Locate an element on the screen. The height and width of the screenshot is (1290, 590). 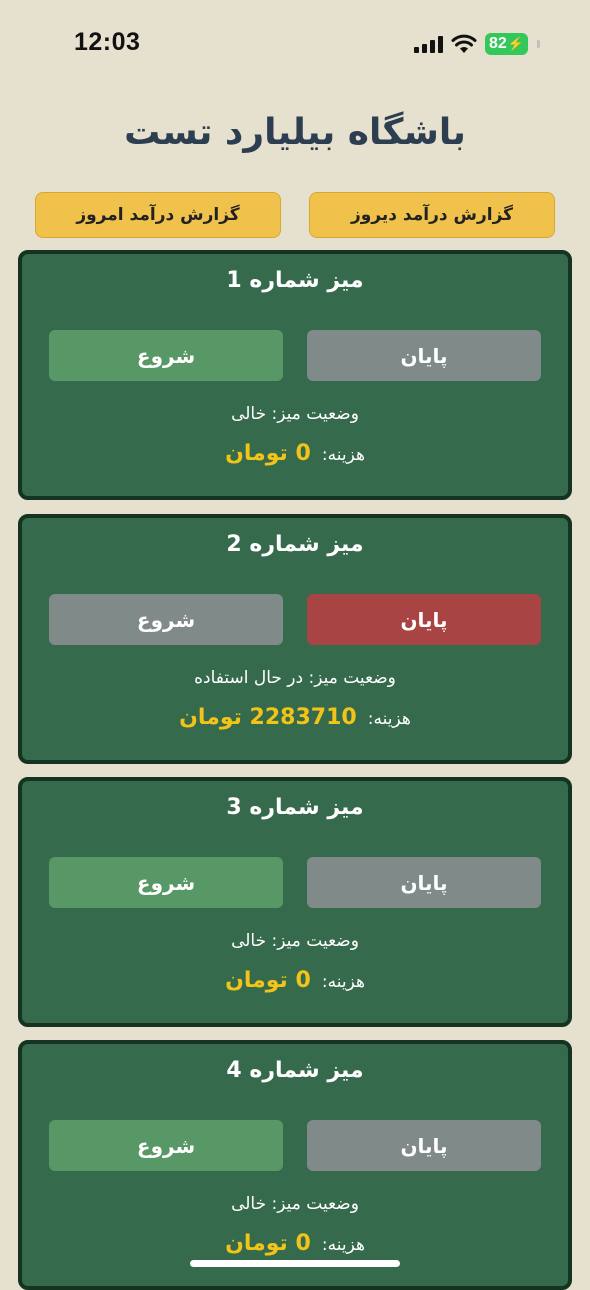
home-indicator is located at coordinates (295, 1263).